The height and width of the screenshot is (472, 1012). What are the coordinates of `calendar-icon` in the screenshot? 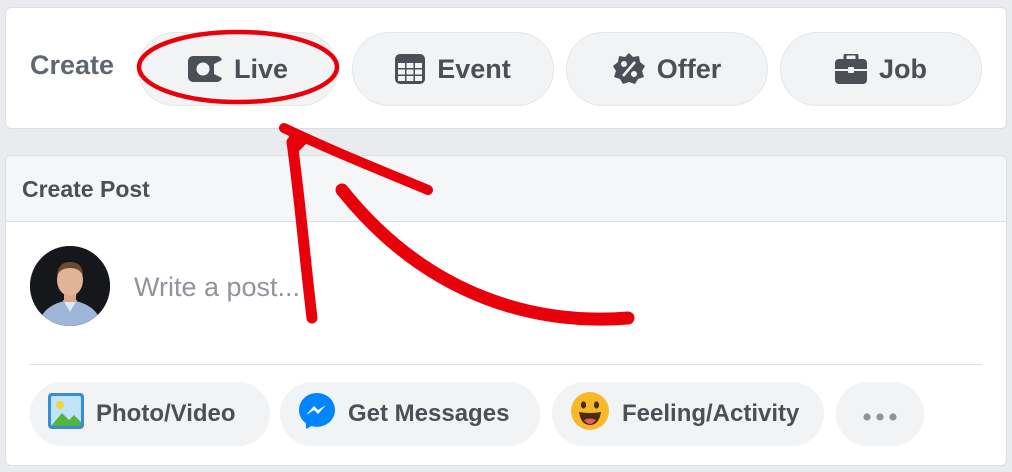 It's located at (410, 69).